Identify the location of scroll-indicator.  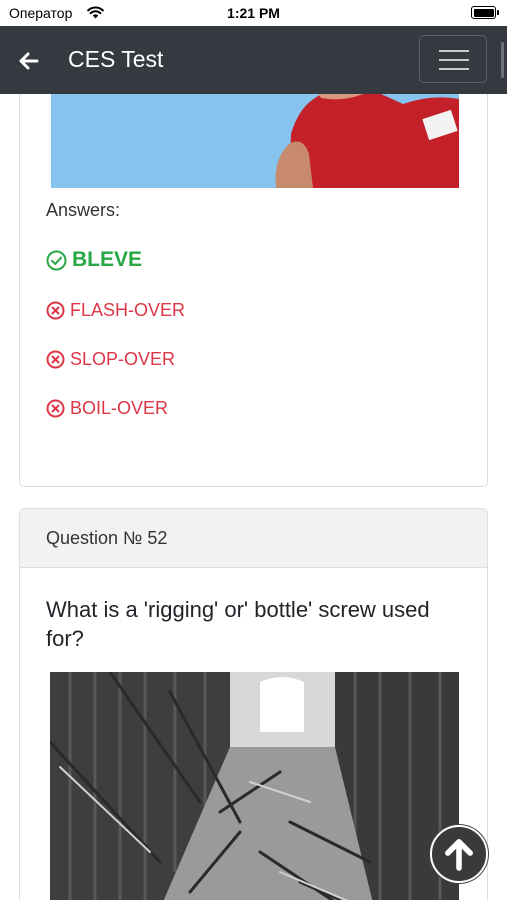
(502, 60).